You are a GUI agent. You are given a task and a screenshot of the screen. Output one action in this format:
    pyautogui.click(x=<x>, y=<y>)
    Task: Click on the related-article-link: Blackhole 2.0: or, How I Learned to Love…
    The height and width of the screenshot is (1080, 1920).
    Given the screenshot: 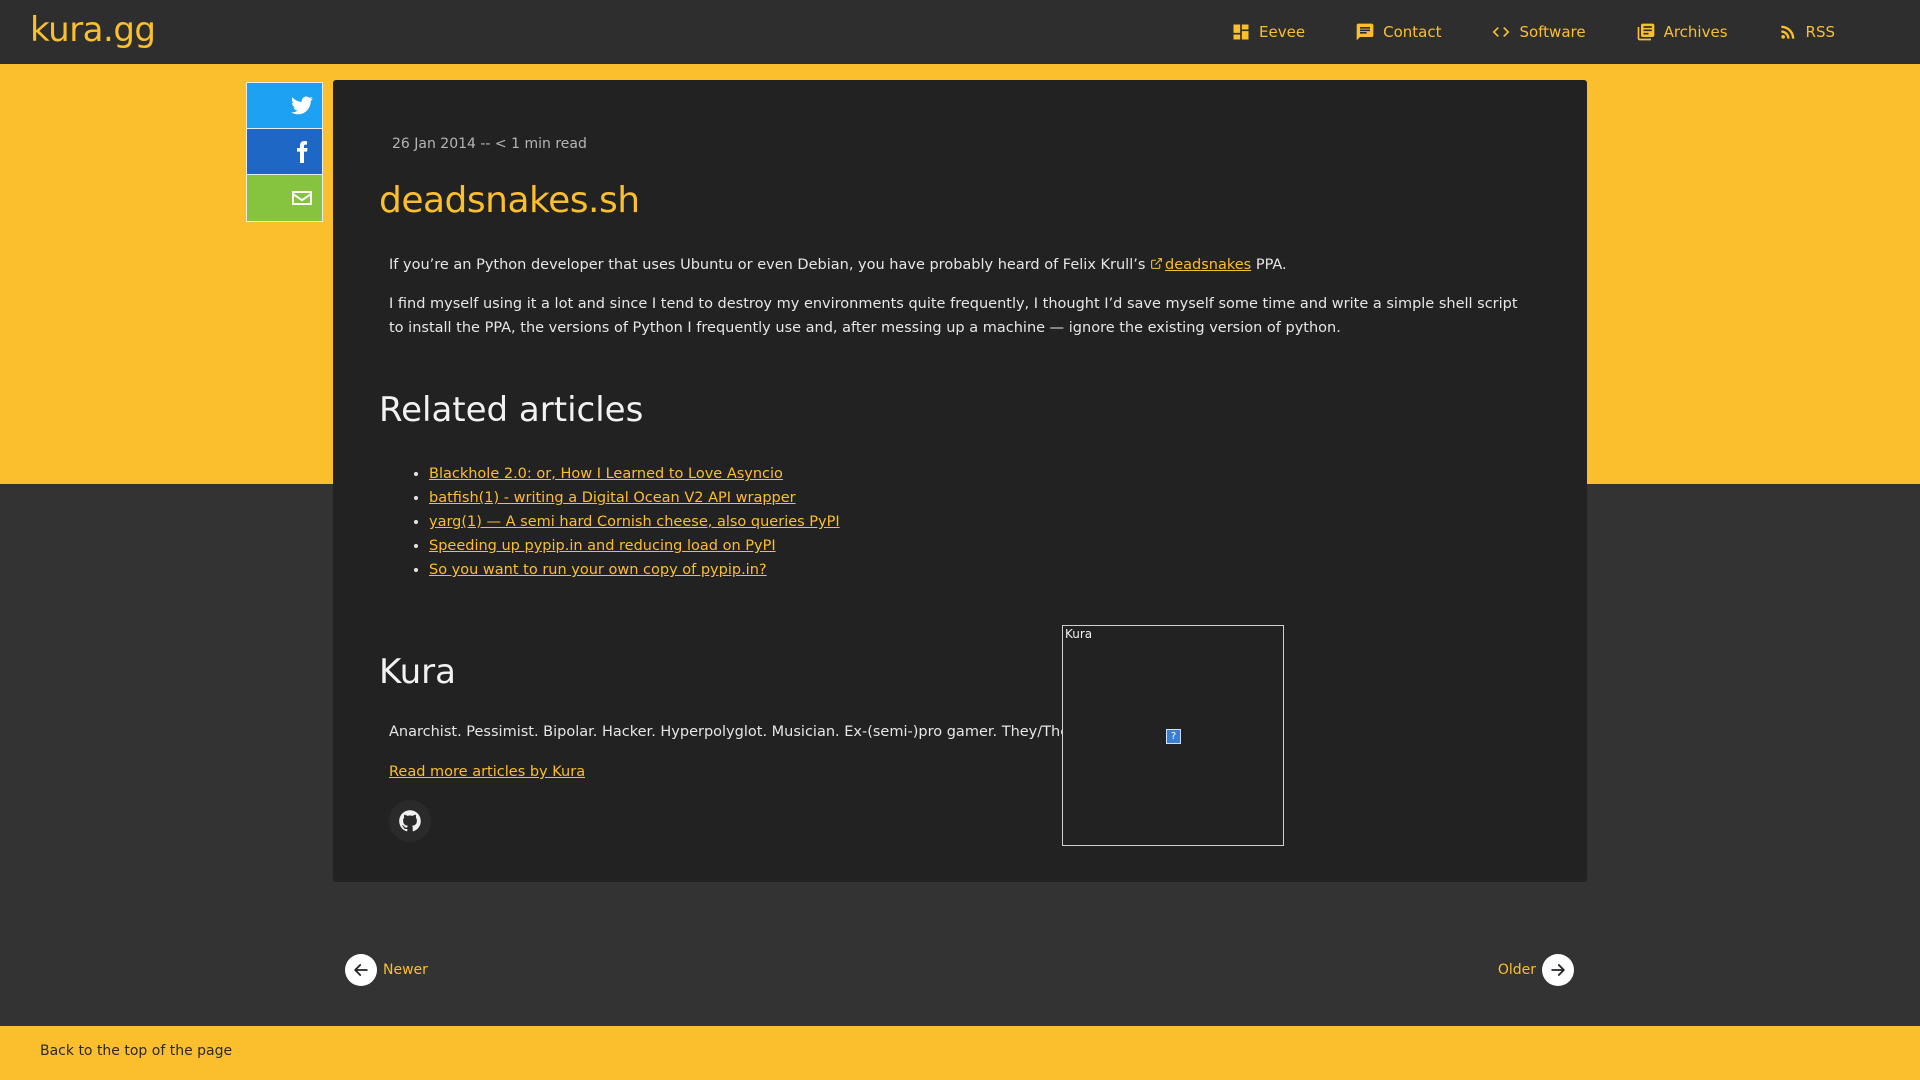 What is the action you would take?
    pyautogui.click(x=606, y=474)
    